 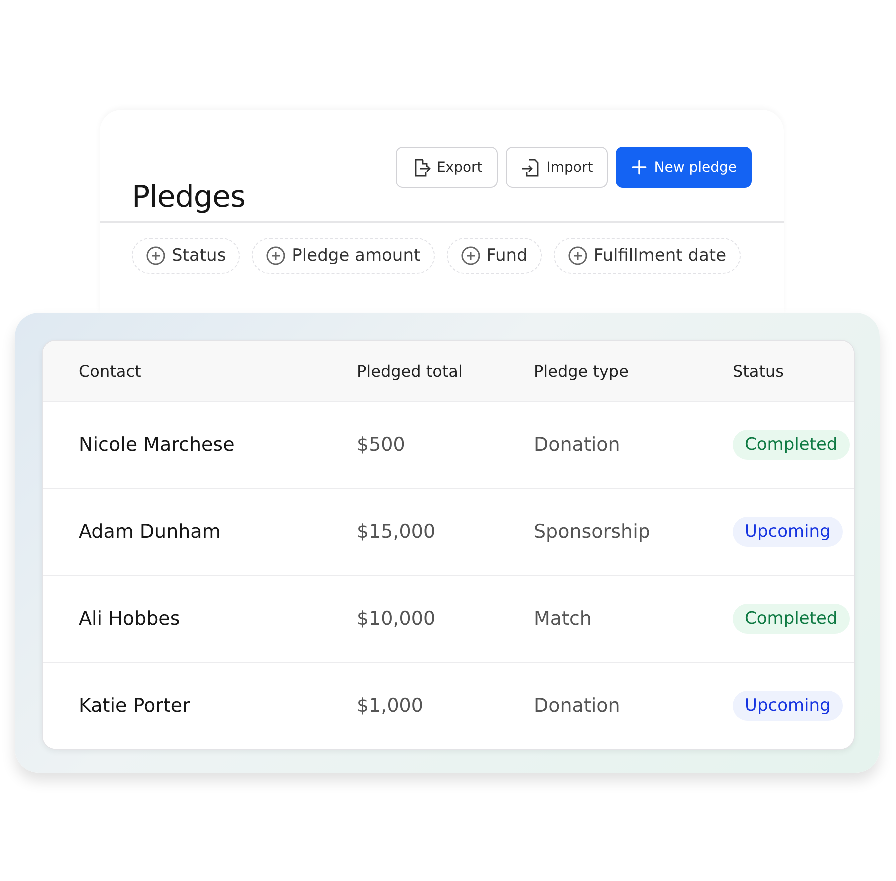 What do you see at coordinates (130, 619) in the screenshot?
I see `contact-name: Ali Hobbes` at bounding box center [130, 619].